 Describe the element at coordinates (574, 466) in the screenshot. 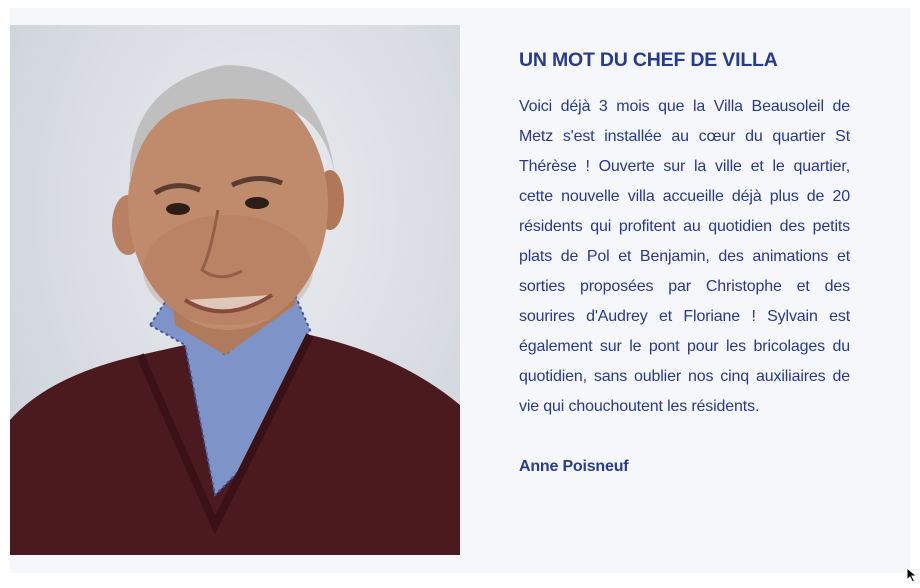

I see `signature-name: Anne Poisneuf` at that location.